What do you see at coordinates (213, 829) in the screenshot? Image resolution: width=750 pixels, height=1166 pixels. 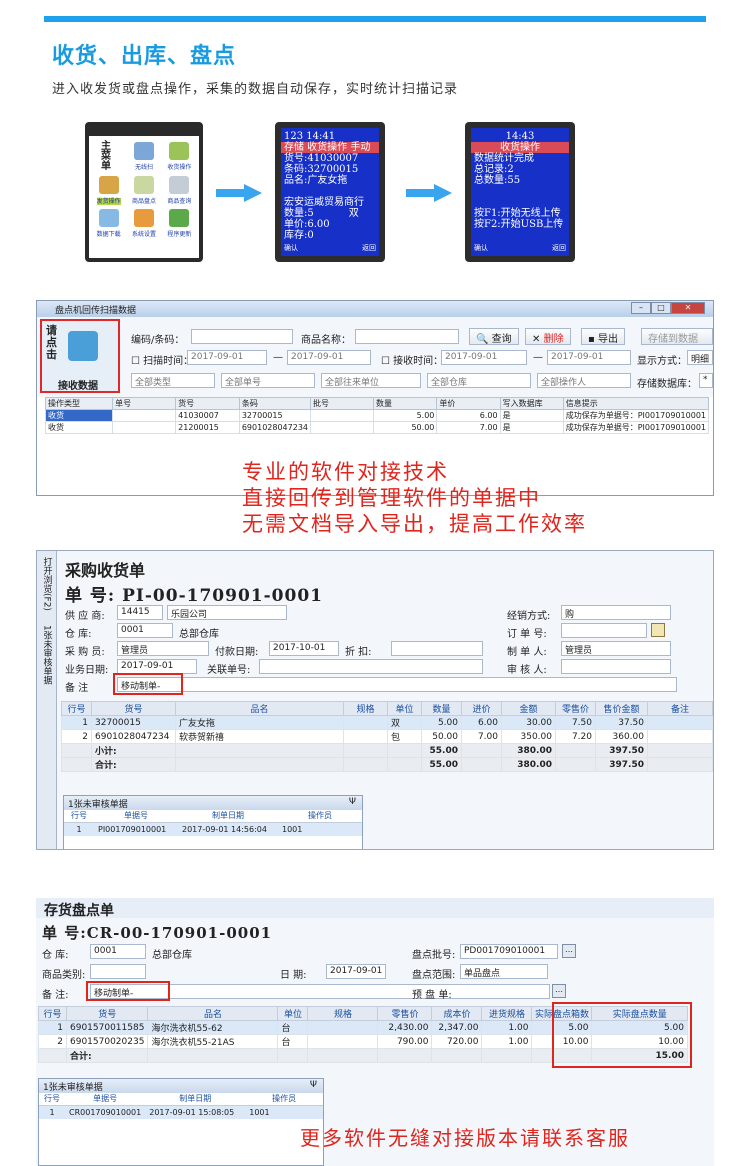 I see `unaudited-row: 1 PI001709010001 2017-09-01 14:56:04 1001` at bounding box center [213, 829].